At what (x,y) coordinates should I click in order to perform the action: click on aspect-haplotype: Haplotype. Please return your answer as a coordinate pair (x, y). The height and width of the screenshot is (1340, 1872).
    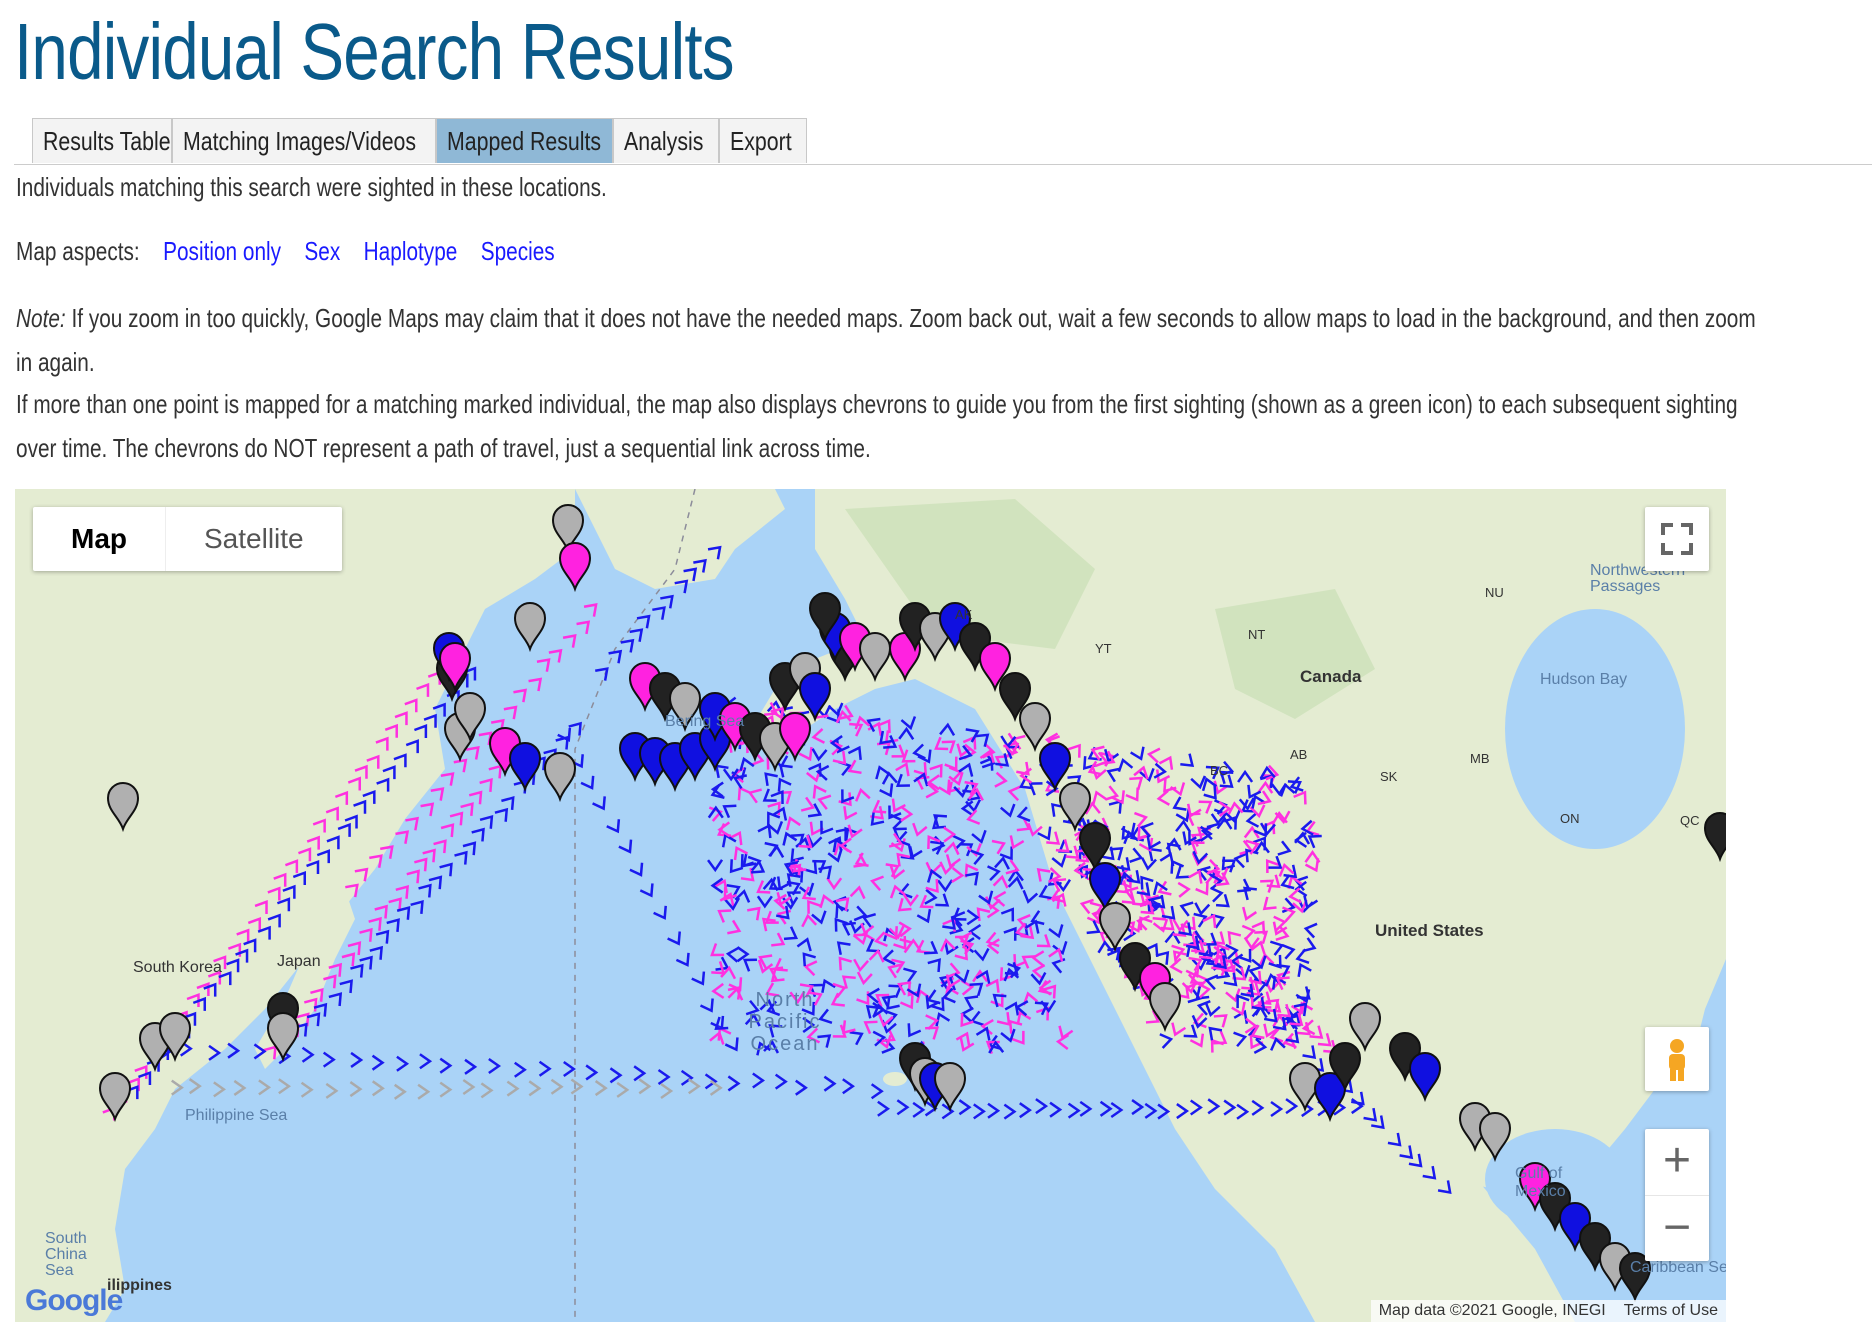
    Looking at the image, I should click on (411, 251).